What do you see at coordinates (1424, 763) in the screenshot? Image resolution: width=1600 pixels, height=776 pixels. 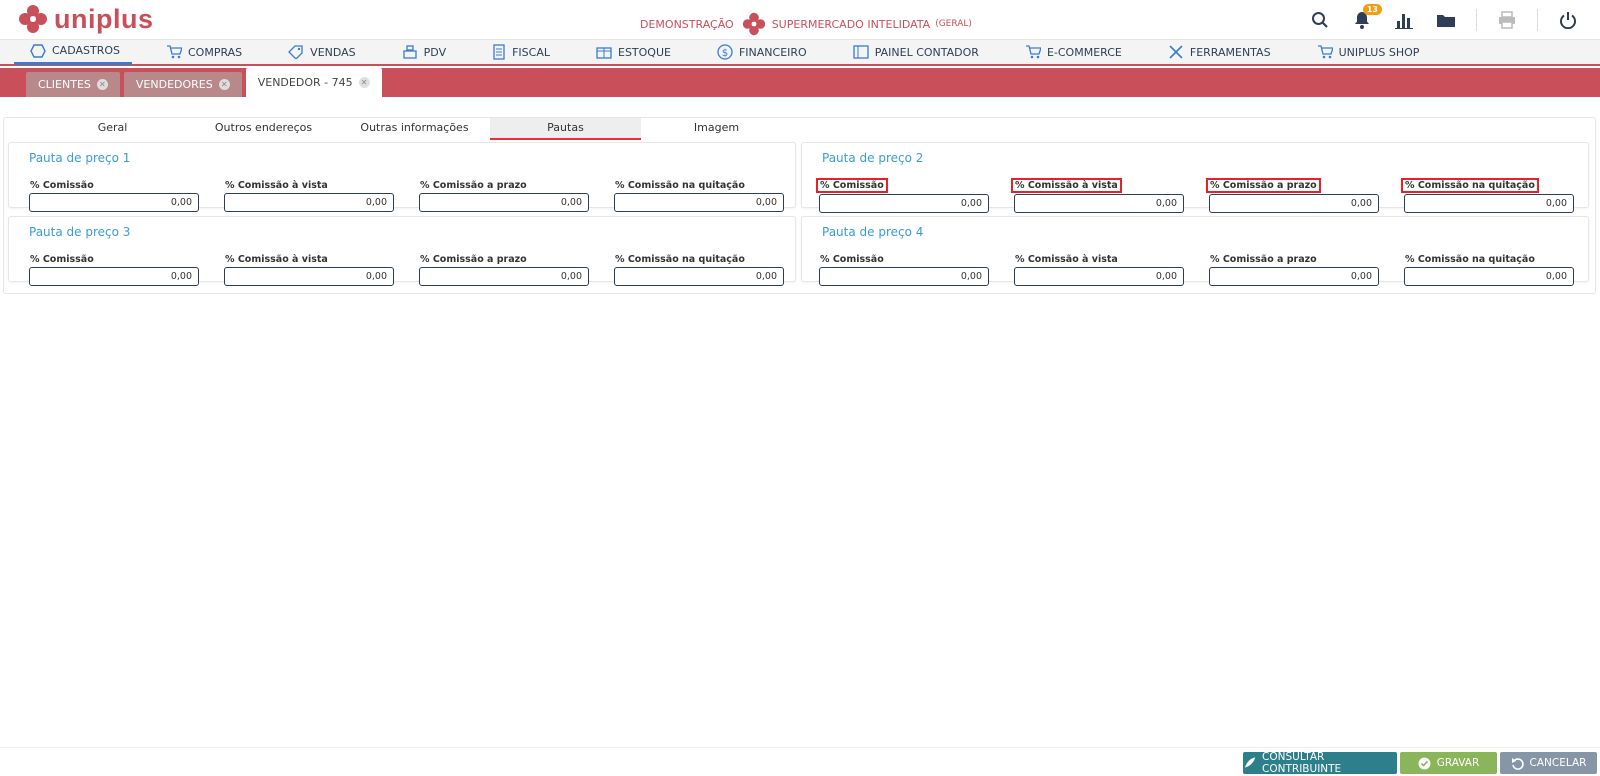 I see `check-circle-icon` at bounding box center [1424, 763].